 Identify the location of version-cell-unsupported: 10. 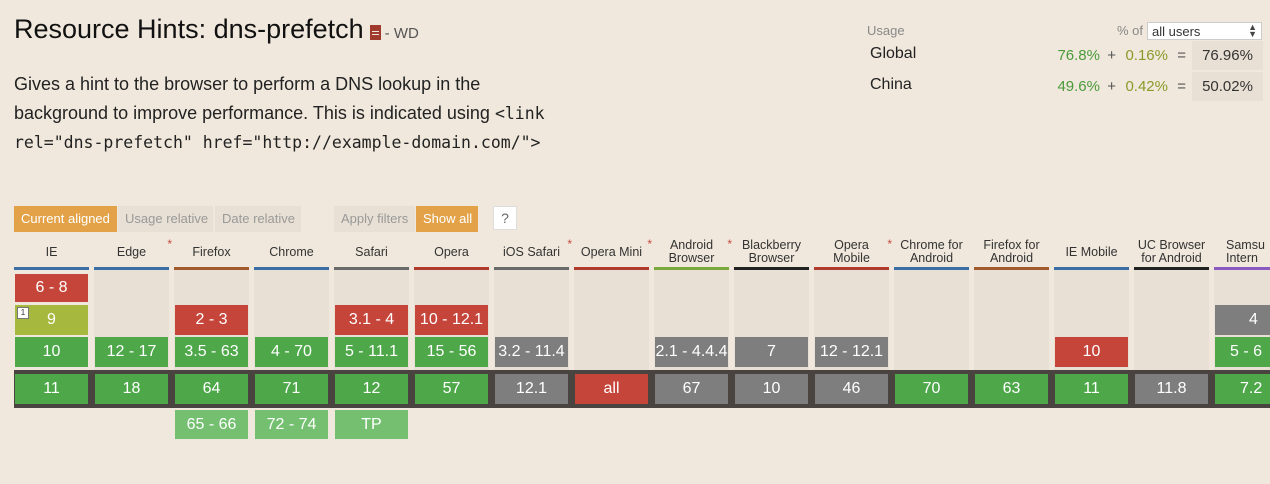
(1091, 352).